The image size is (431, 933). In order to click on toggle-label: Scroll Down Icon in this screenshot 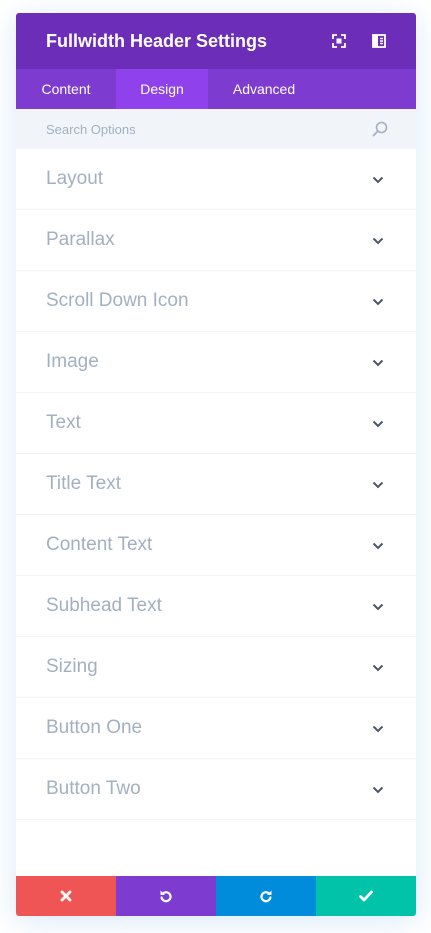, I will do `click(117, 300)`.